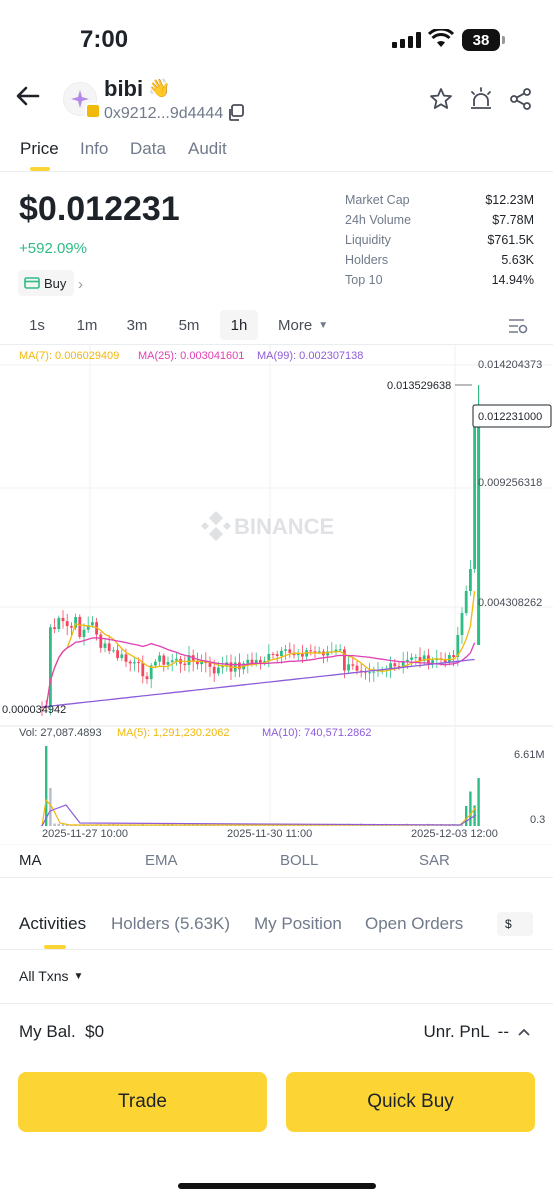 Image resolution: width=553 pixels, height=1200 pixels. What do you see at coordinates (39, 149) in the screenshot?
I see `tab-price: Price` at bounding box center [39, 149].